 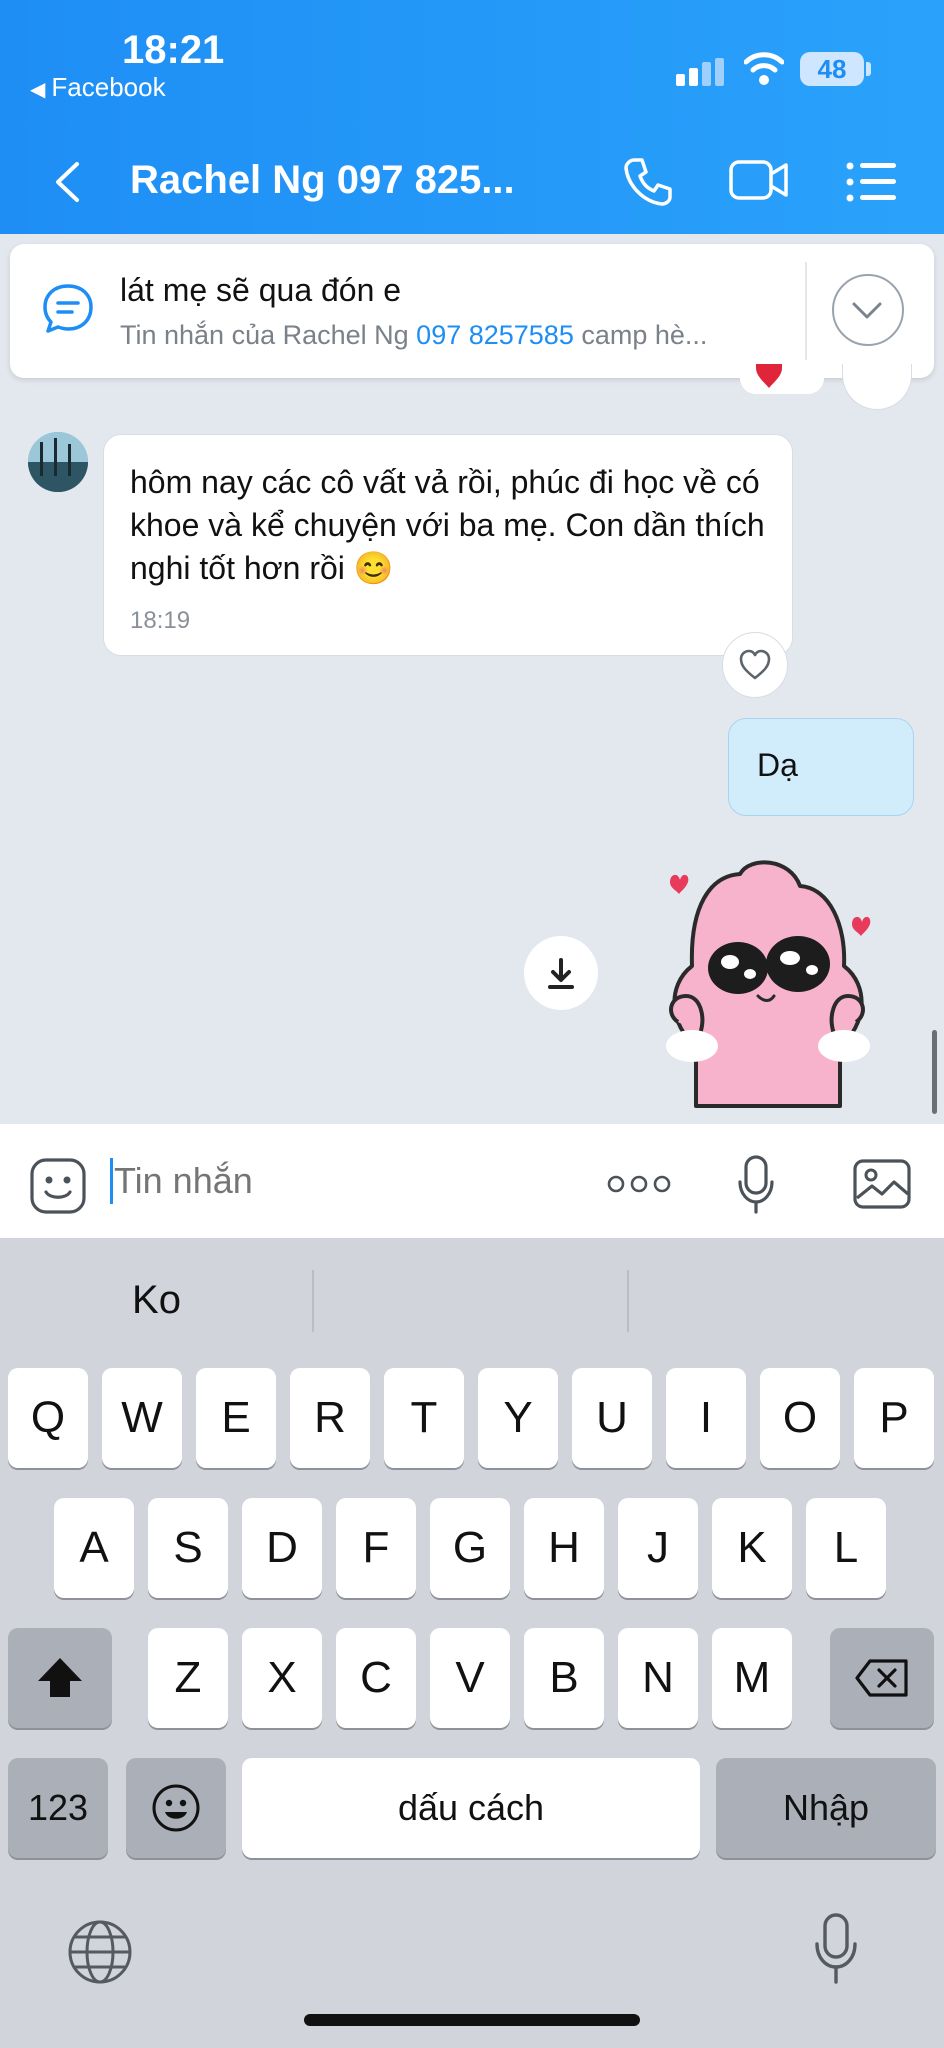 I want to click on video-call-icon, so click(x=759, y=180).